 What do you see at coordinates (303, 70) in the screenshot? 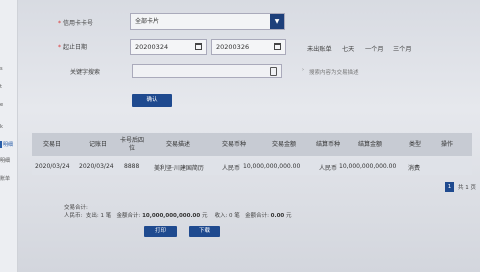
I see `chevron-right-icon: ›` at bounding box center [303, 70].